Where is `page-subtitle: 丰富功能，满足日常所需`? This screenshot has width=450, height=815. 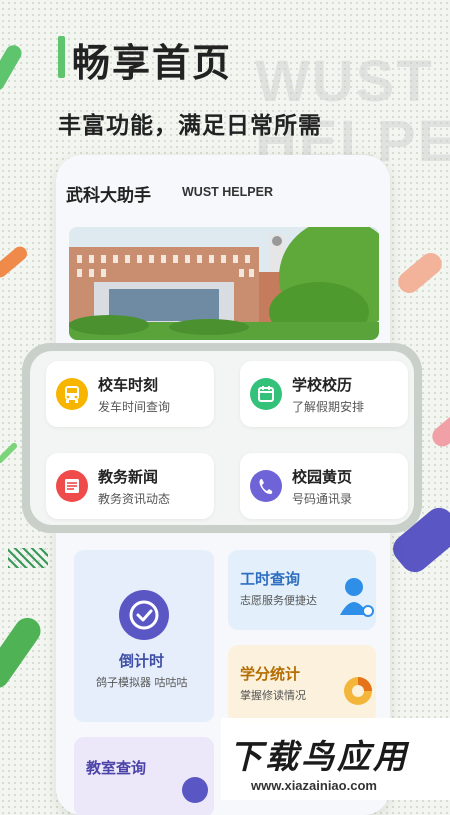
page-subtitle: 丰富功能，满足日常所需 is located at coordinates (190, 126).